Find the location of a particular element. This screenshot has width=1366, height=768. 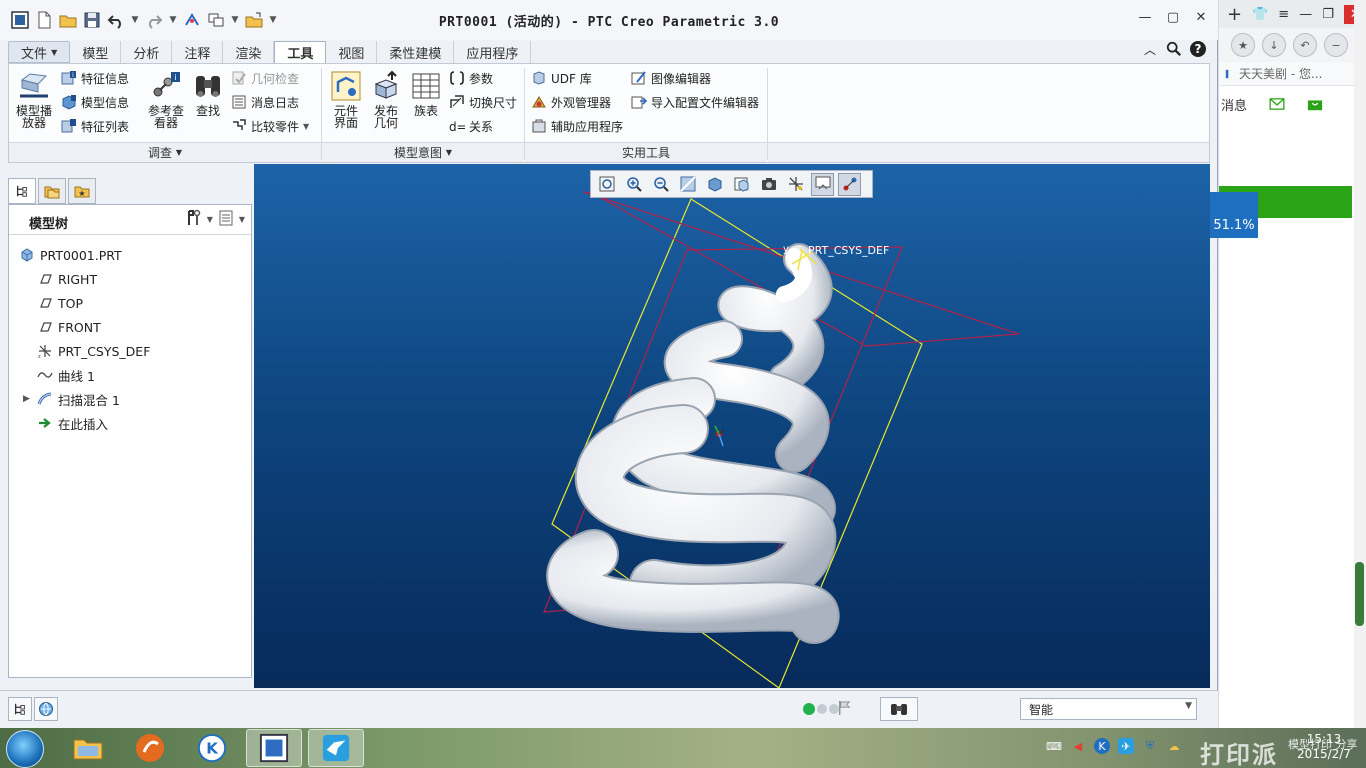

taskbar-app-bird is located at coordinates (336, 748).